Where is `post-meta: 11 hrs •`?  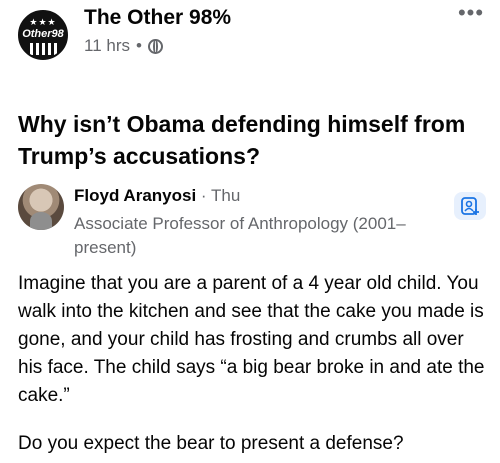 post-meta: 11 hrs • is located at coordinates (123, 46).